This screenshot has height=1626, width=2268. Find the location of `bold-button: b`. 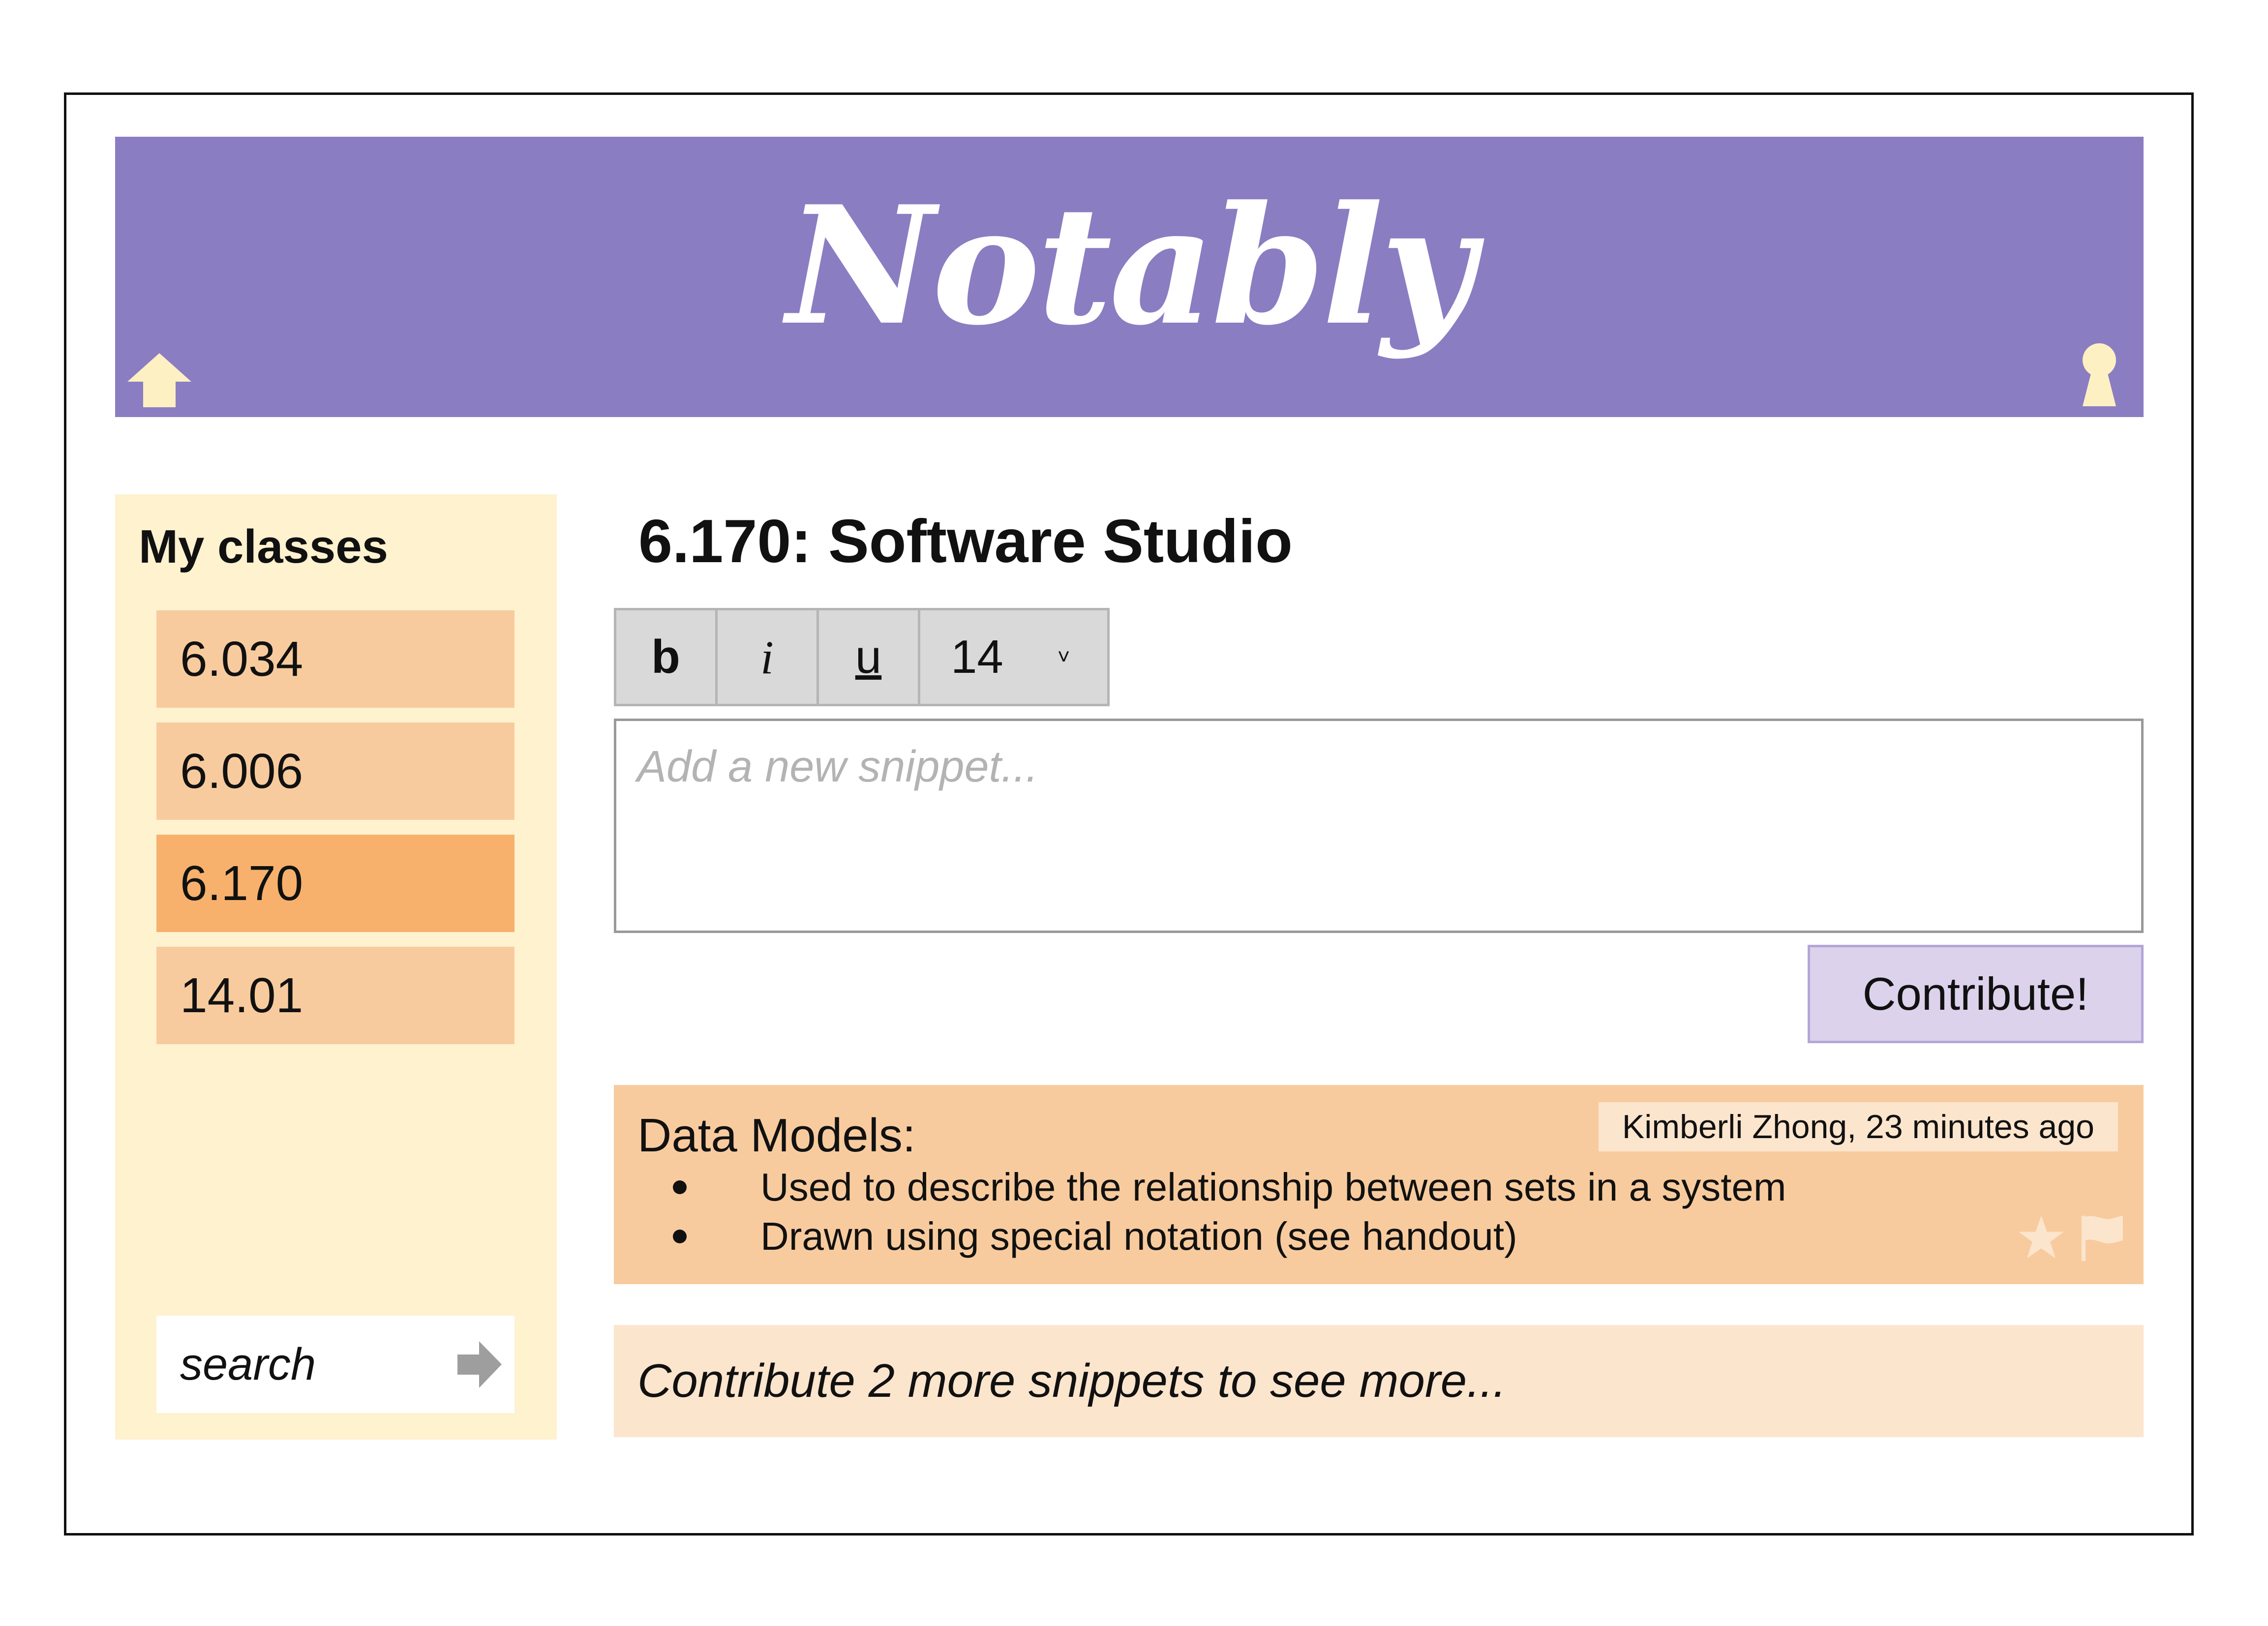

bold-button: b is located at coordinates (667, 657).